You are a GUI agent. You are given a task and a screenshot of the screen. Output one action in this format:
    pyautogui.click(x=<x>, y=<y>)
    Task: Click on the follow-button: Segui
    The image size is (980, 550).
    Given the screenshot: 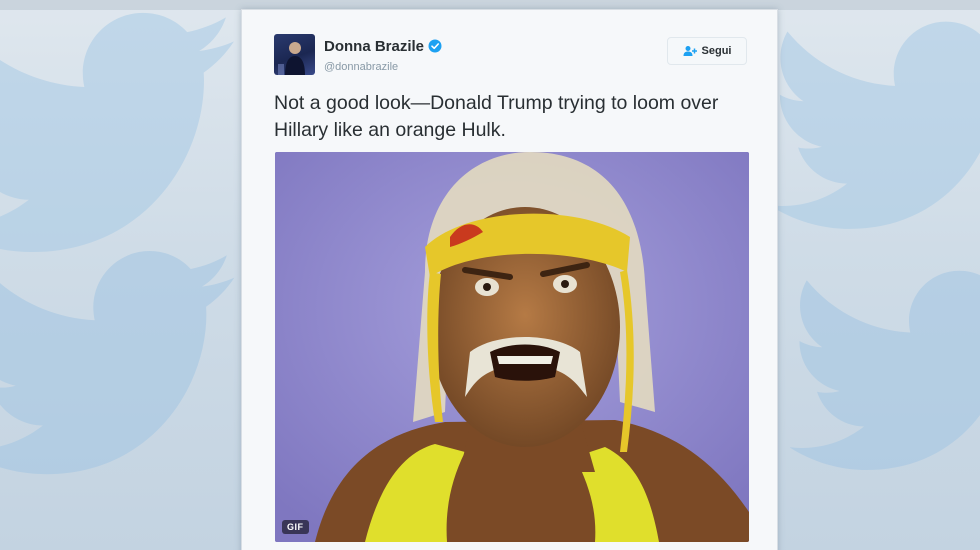 What is the action you would take?
    pyautogui.click(x=707, y=51)
    